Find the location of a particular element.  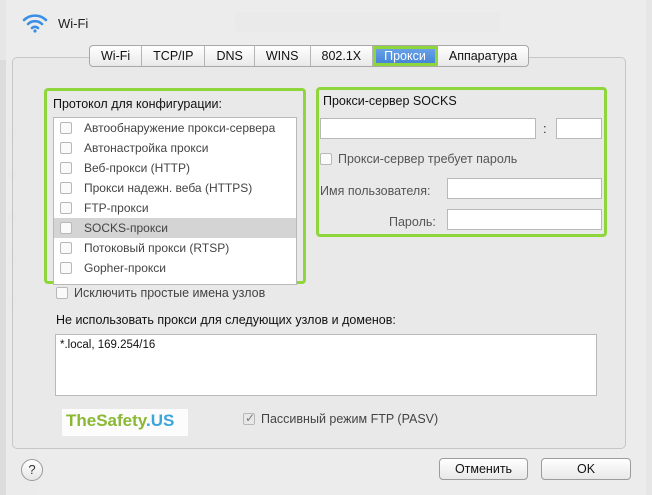

requires-password-checkbox is located at coordinates (326, 159).